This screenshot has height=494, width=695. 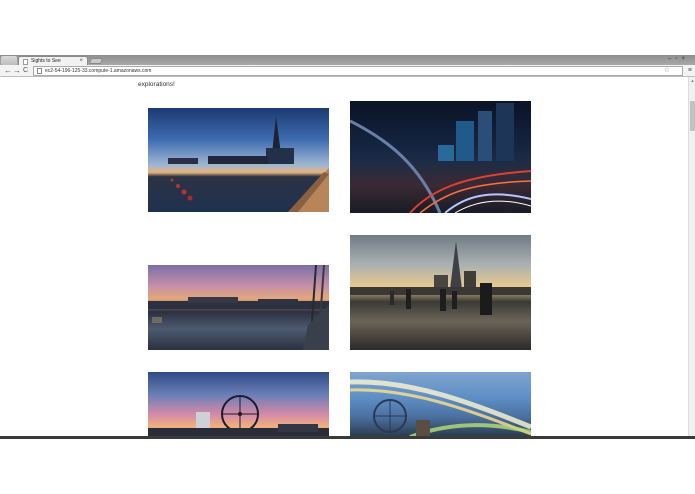 What do you see at coordinates (81, 61) in the screenshot?
I see `close-tab-icon: ×` at bounding box center [81, 61].